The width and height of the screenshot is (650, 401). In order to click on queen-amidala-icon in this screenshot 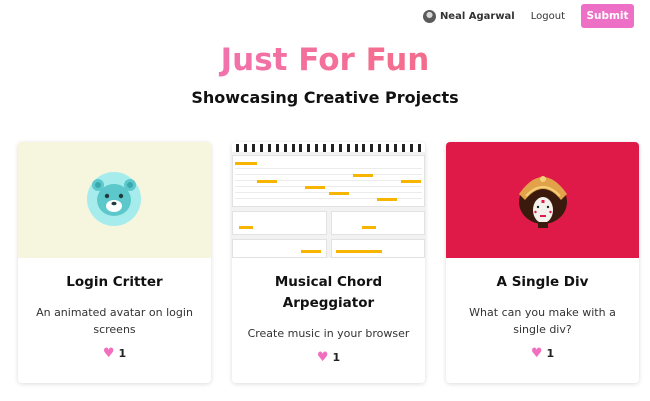, I will do `click(543, 202)`.